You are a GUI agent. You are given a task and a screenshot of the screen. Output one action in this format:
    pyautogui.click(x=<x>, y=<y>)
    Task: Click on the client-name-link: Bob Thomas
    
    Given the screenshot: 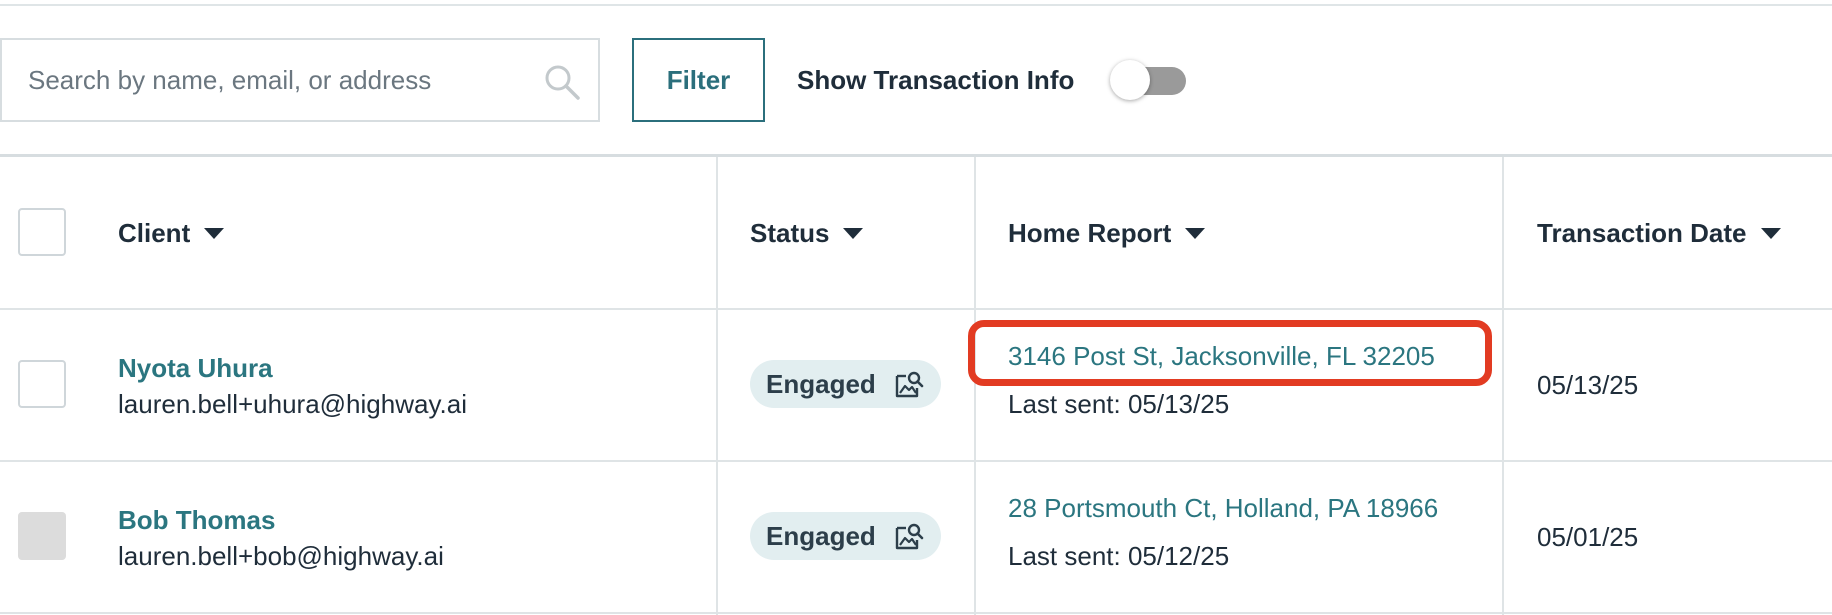 What is the action you would take?
    pyautogui.click(x=196, y=520)
    